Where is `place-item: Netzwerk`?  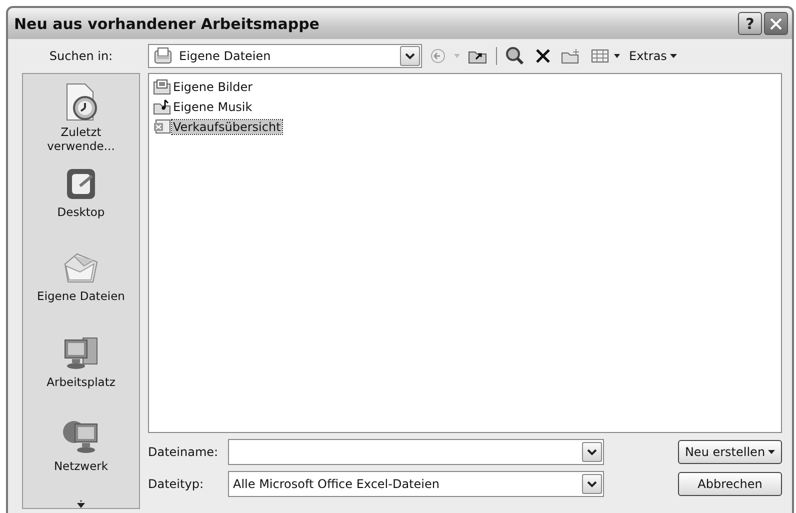 place-item: Netzwerk is located at coordinates (81, 458).